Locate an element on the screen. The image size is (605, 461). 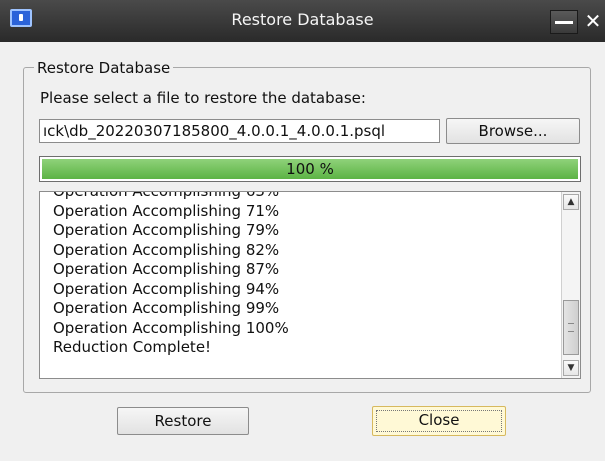
scroll-thumb is located at coordinates (571, 327).